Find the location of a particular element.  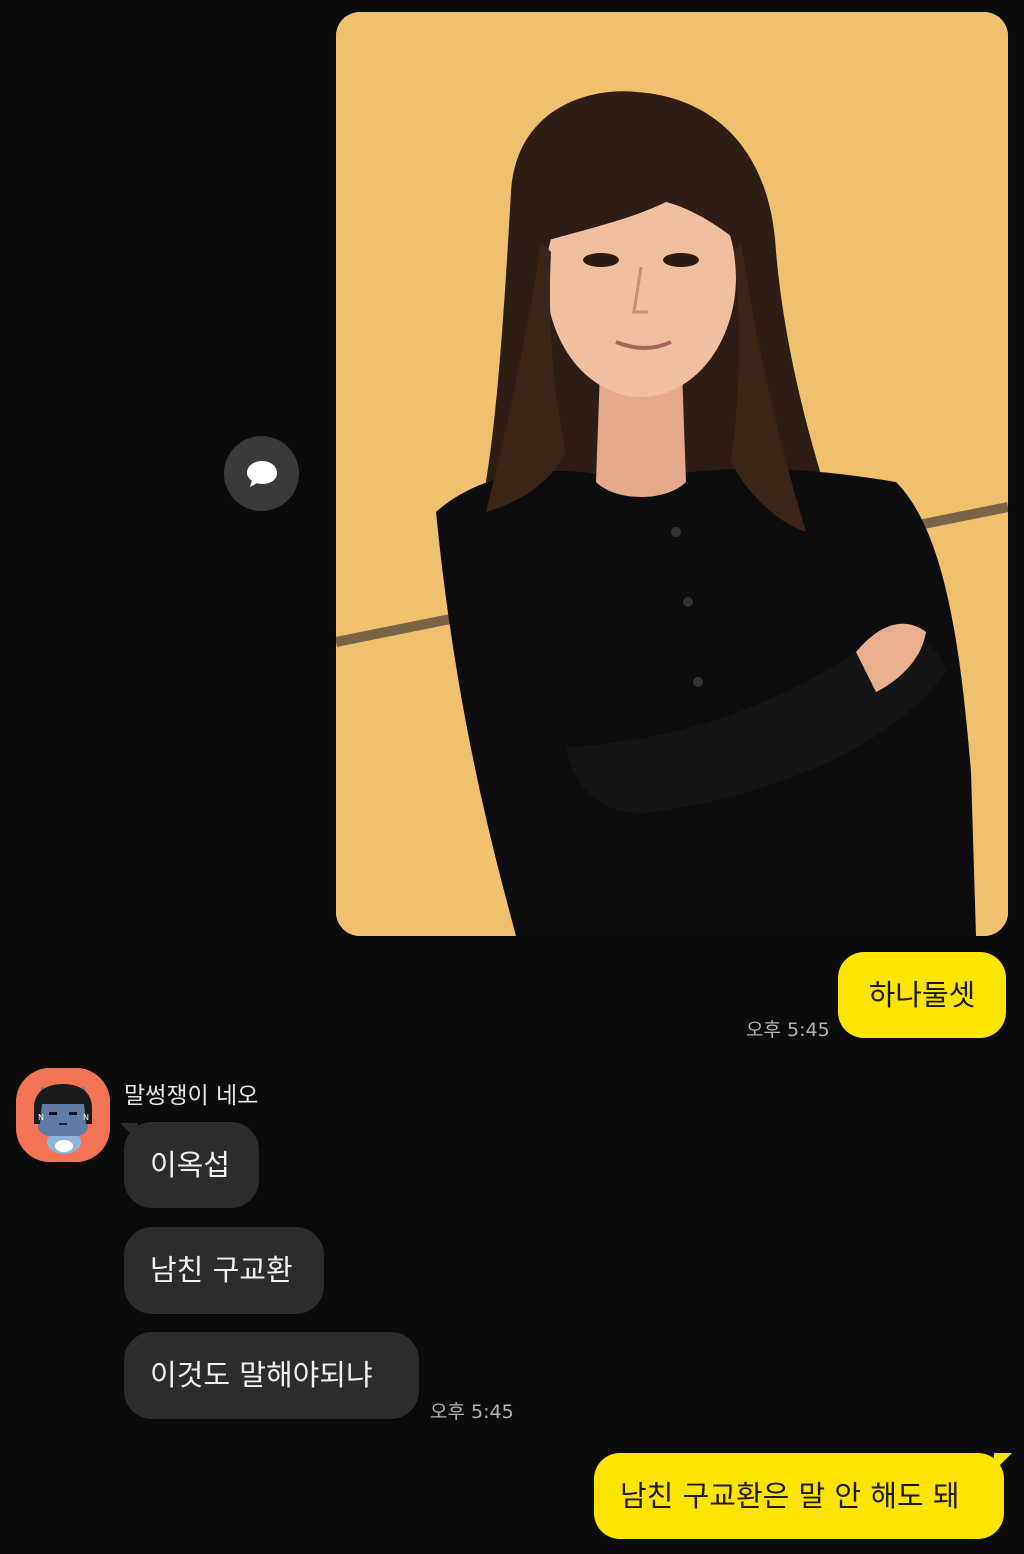

speech-bubble-icon is located at coordinates (261, 473).